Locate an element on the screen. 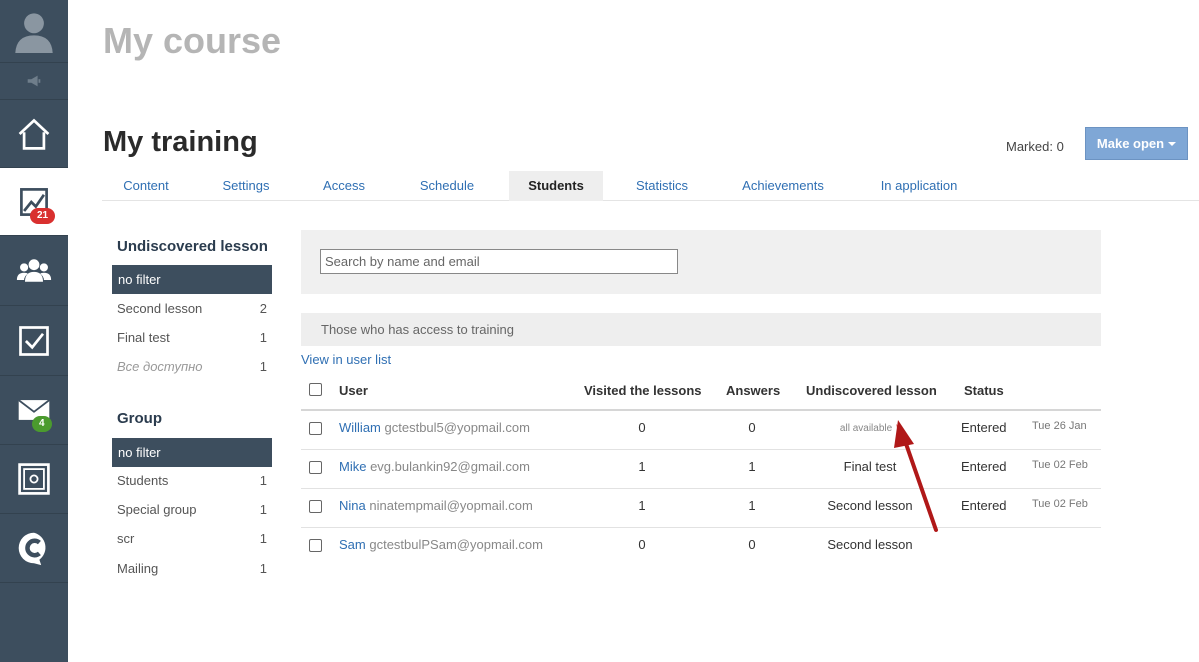 The height and width of the screenshot is (662, 1199). tab-statistics: Statistics is located at coordinates (662, 186).